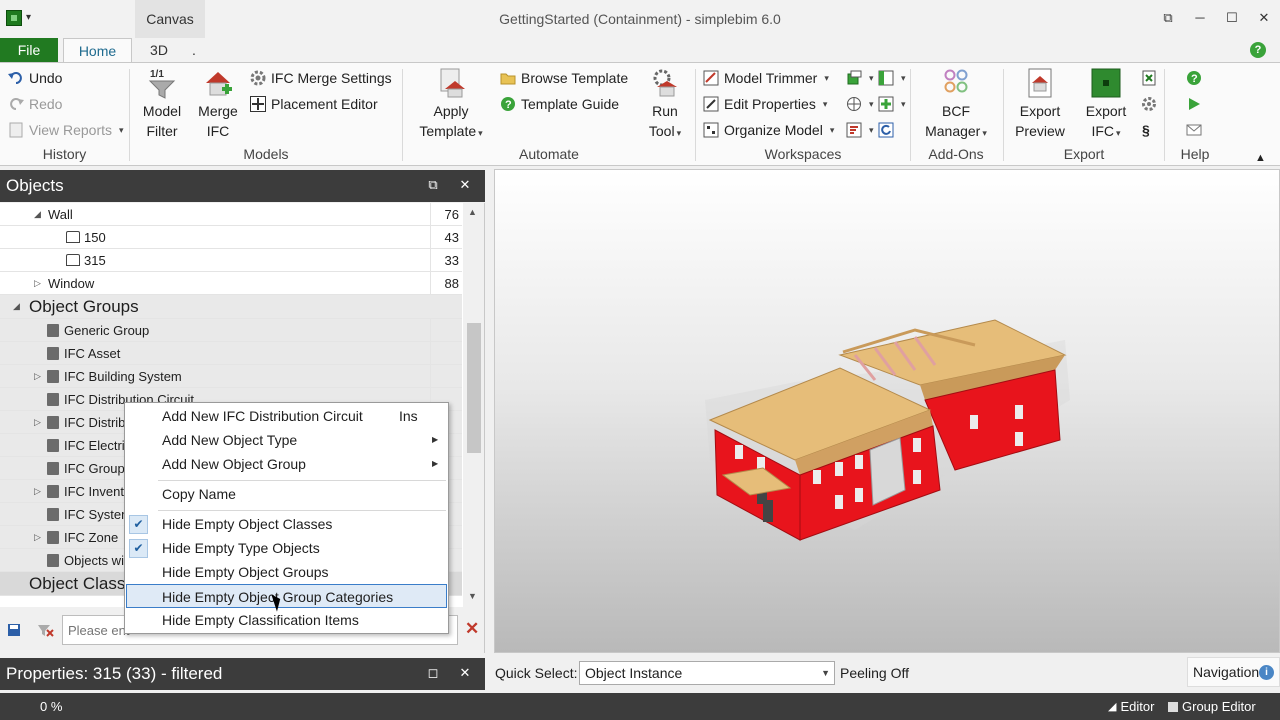  What do you see at coordinates (66, 130) in the screenshot?
I see `view-reports-button: View Reports ▾` at bounding box center [66, 130].